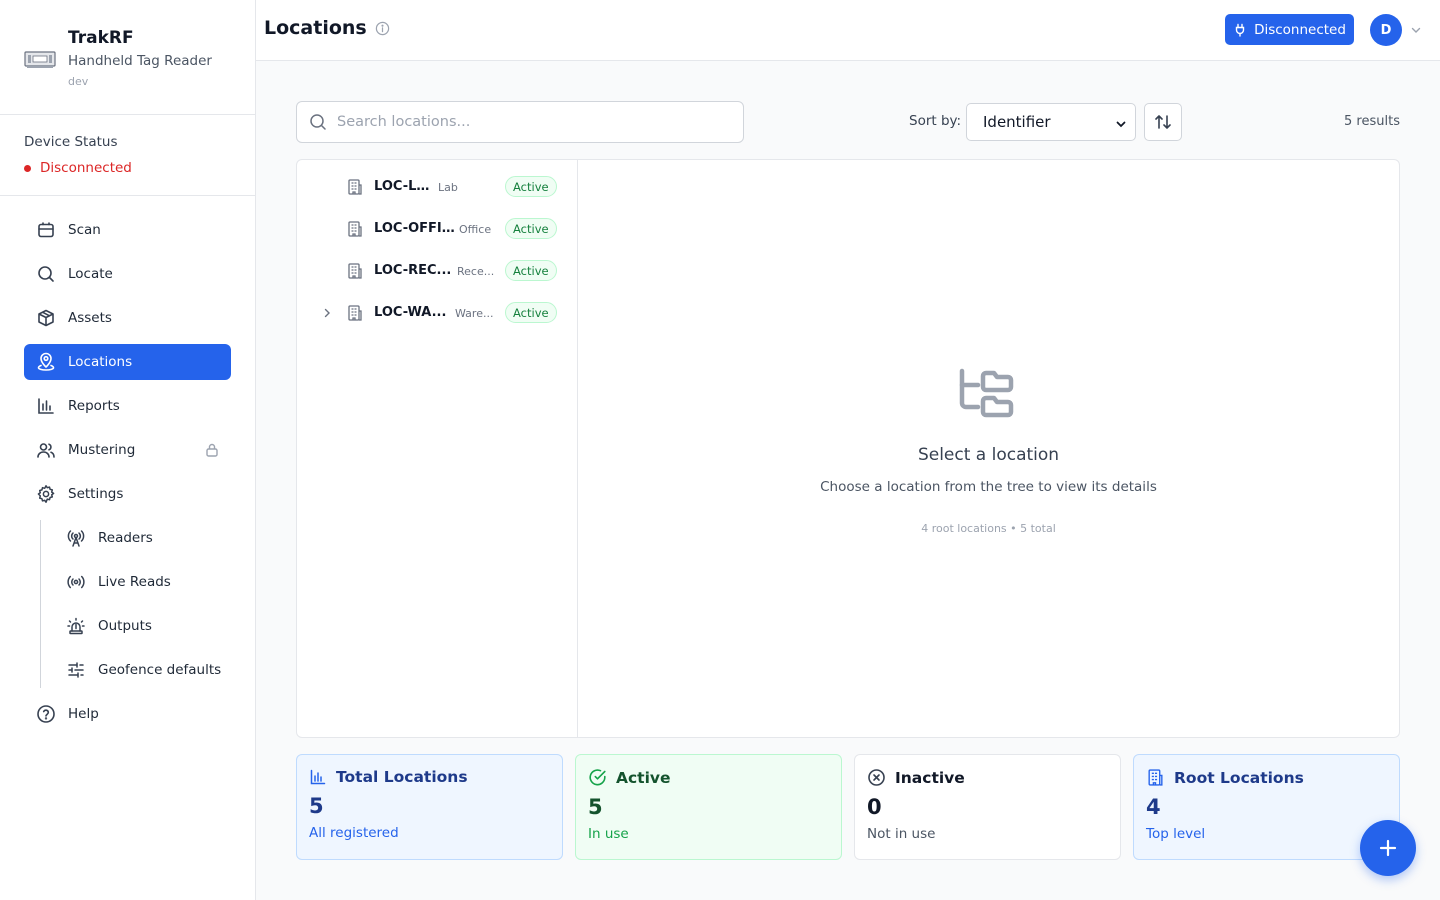 Image resolution: width=1440 pixels, height=900 pixels. What do you see at coordinates (46, 494) in the screenshot?
I see `gear-icon` at bounding box center [46, 494].